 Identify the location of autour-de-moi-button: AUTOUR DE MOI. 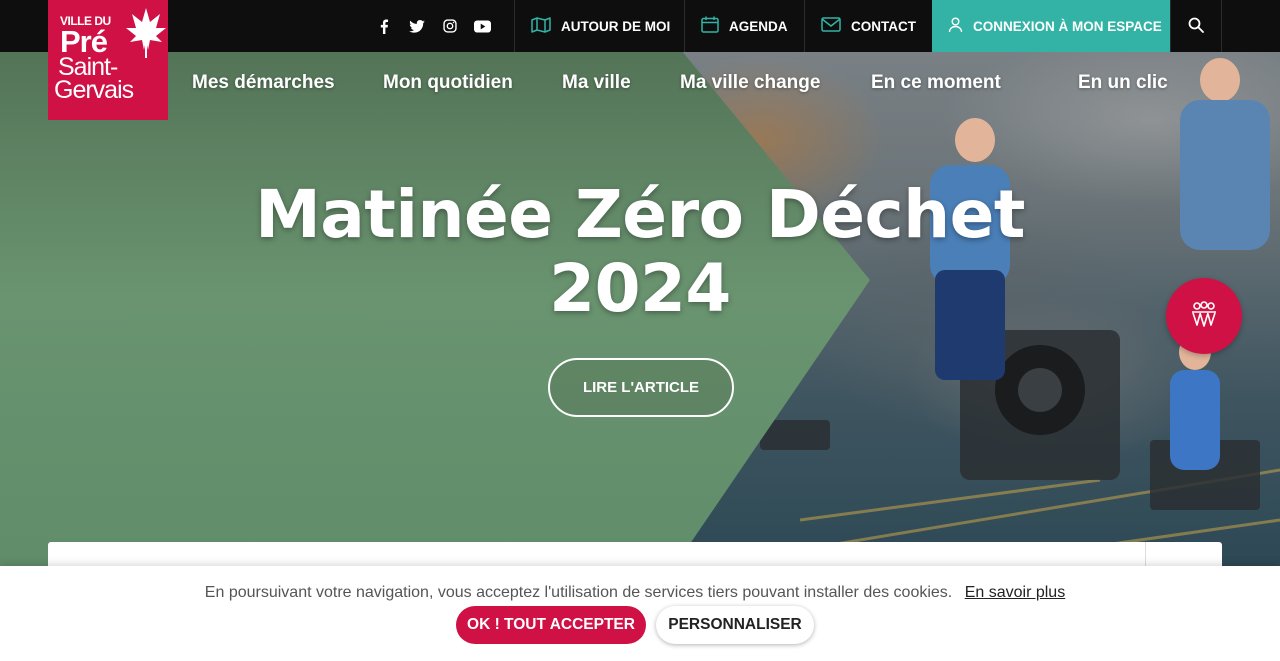
(599, 26).